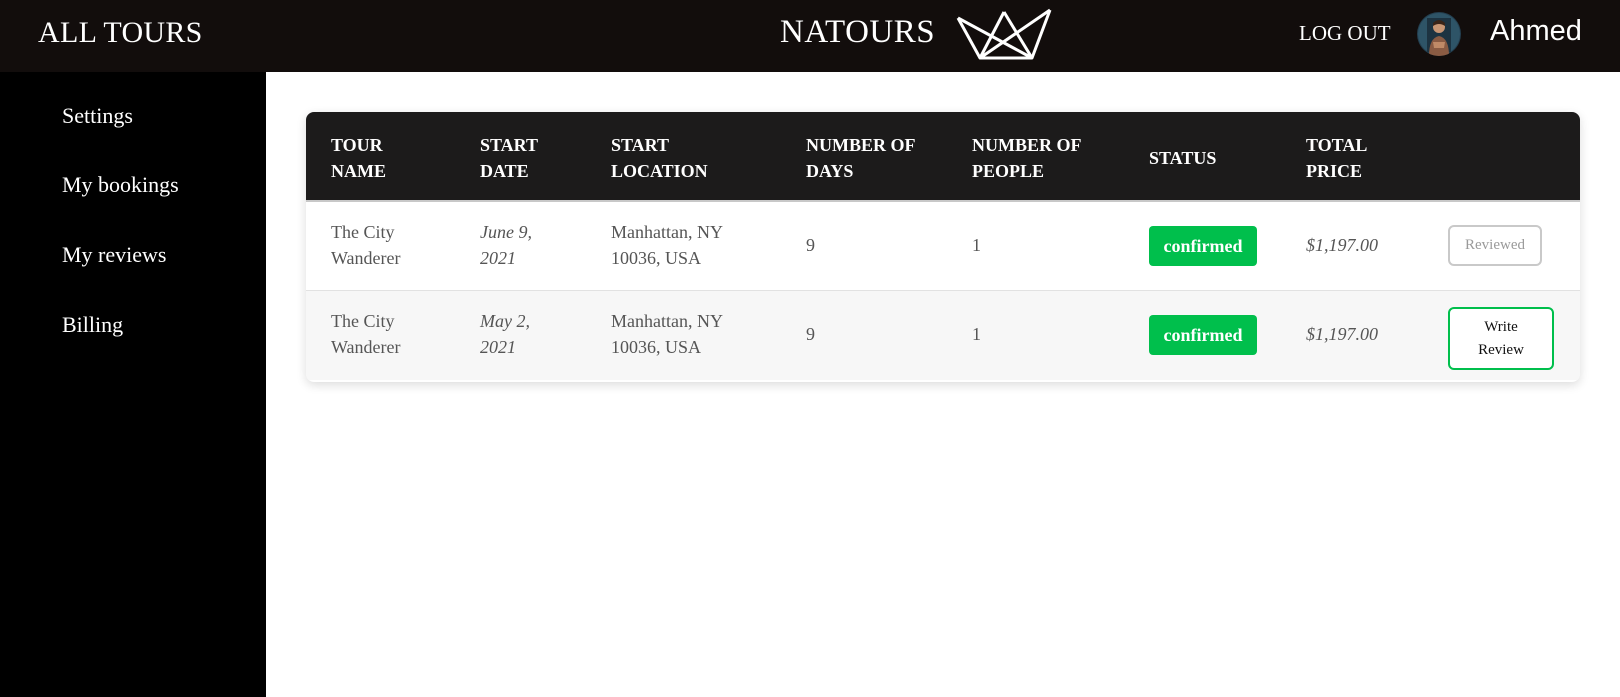  What do you see at coordinates (858, 32) in the screenshot?
I see `brand-name: NATOURS` at bounding box center [858, 32].